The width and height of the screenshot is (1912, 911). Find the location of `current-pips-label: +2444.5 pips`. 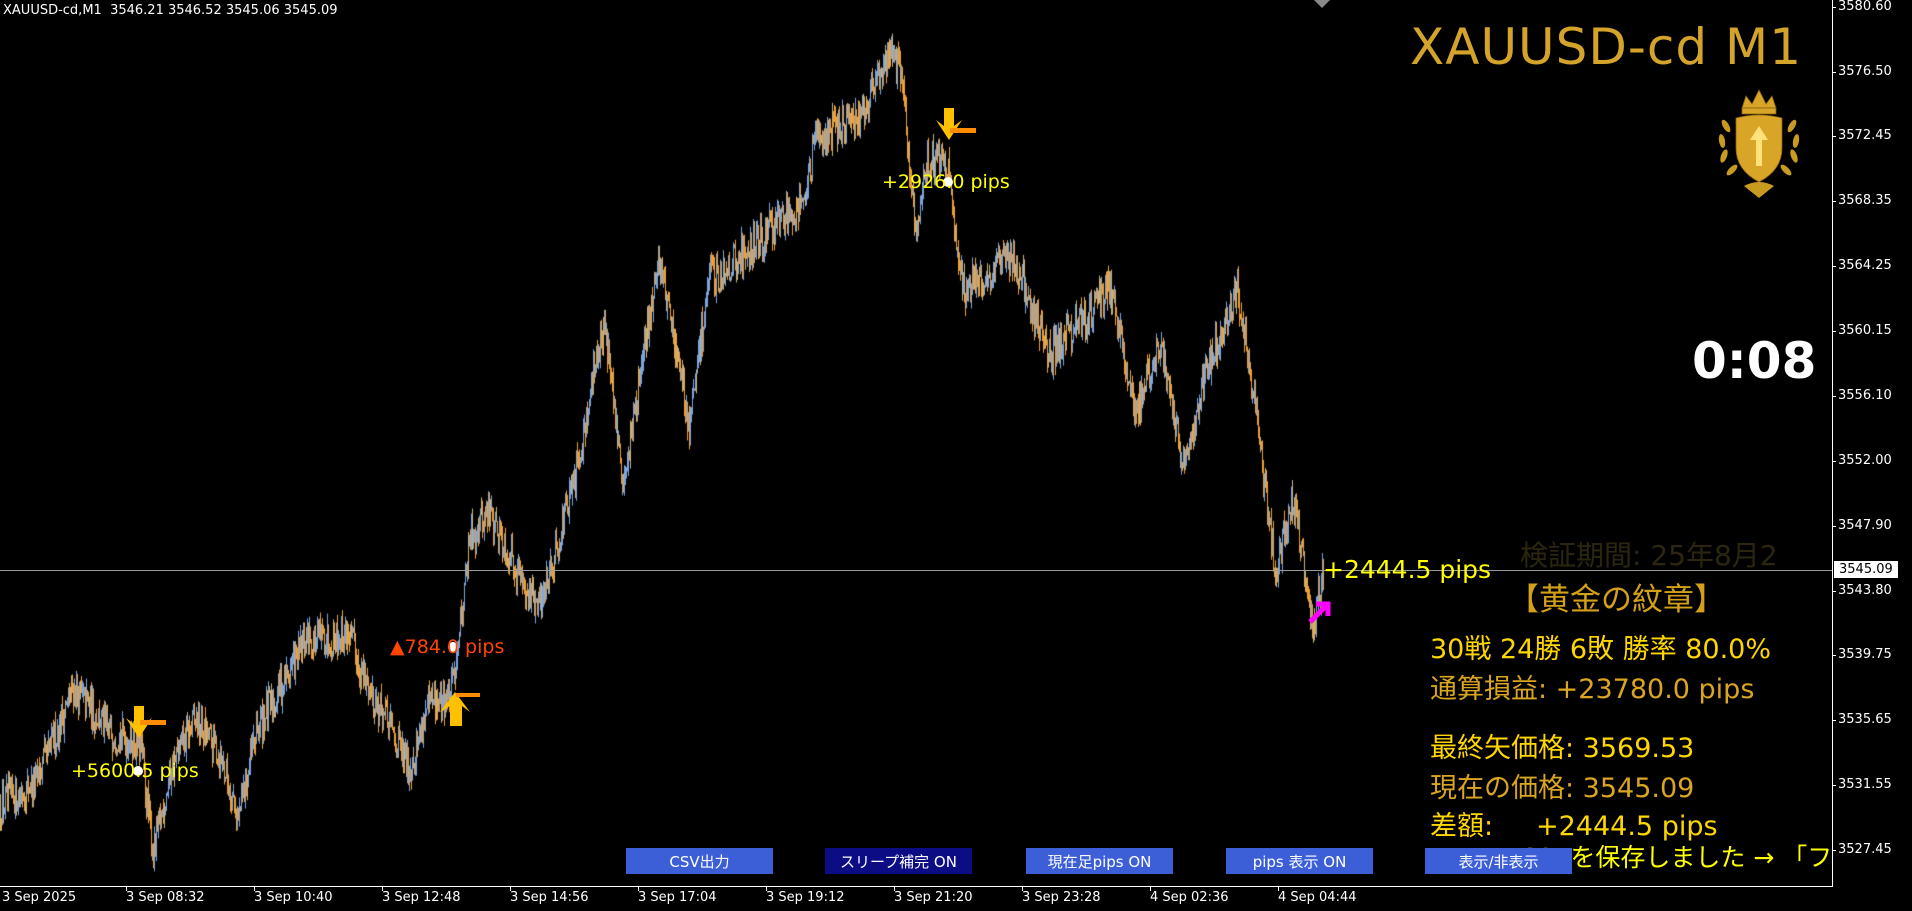

current-pips-label: +2444.5 pips is located at coordinates (1407, 569).